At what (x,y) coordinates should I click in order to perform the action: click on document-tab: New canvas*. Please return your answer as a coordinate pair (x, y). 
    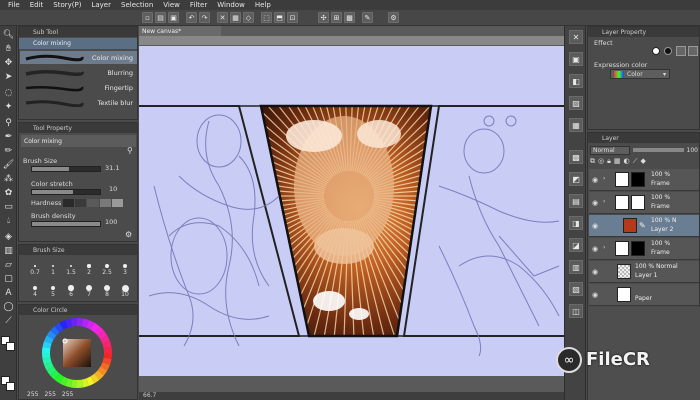
    Looking at the image, I should click on (180, 31).